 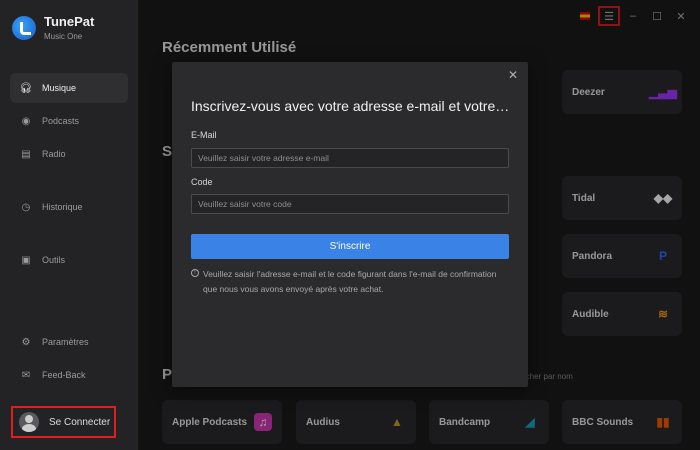 I want to click on sidebar-item-label: Outils, so click(x=54, y=260).